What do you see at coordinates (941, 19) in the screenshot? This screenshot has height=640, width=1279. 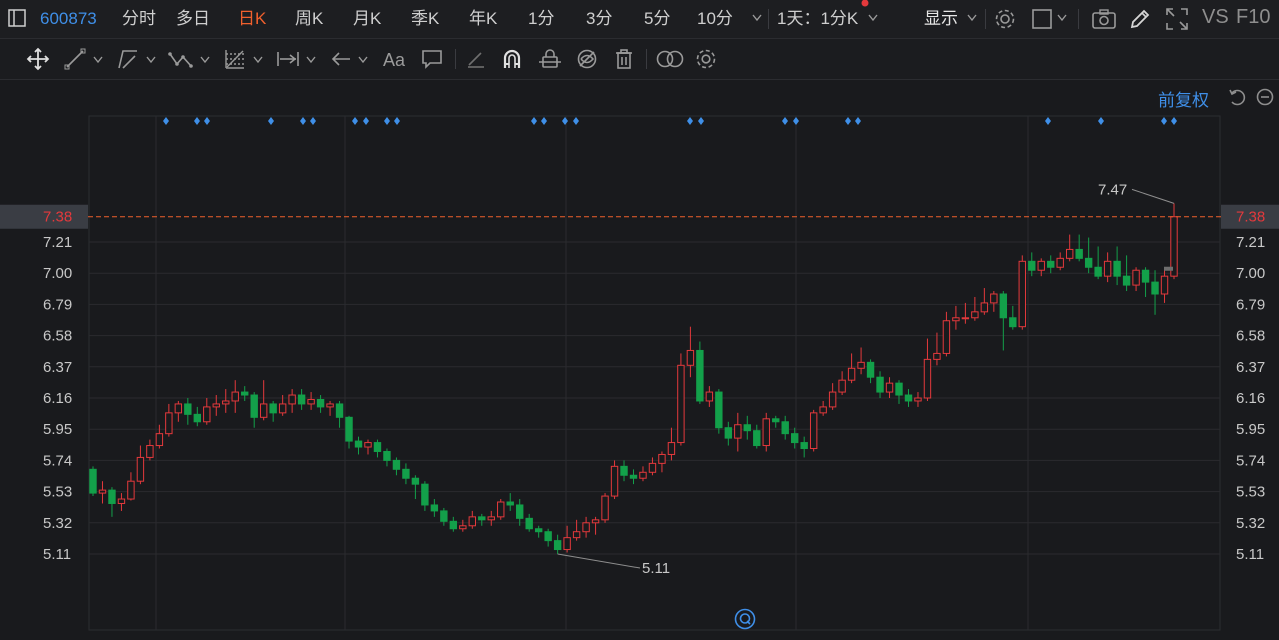 I see `display-menu: 显示` at bounding box center [941, 19].